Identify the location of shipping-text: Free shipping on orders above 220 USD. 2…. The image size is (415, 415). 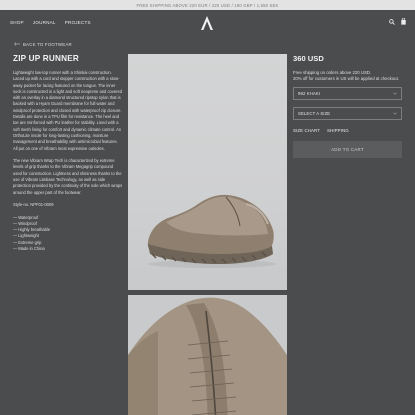
(346, 76).